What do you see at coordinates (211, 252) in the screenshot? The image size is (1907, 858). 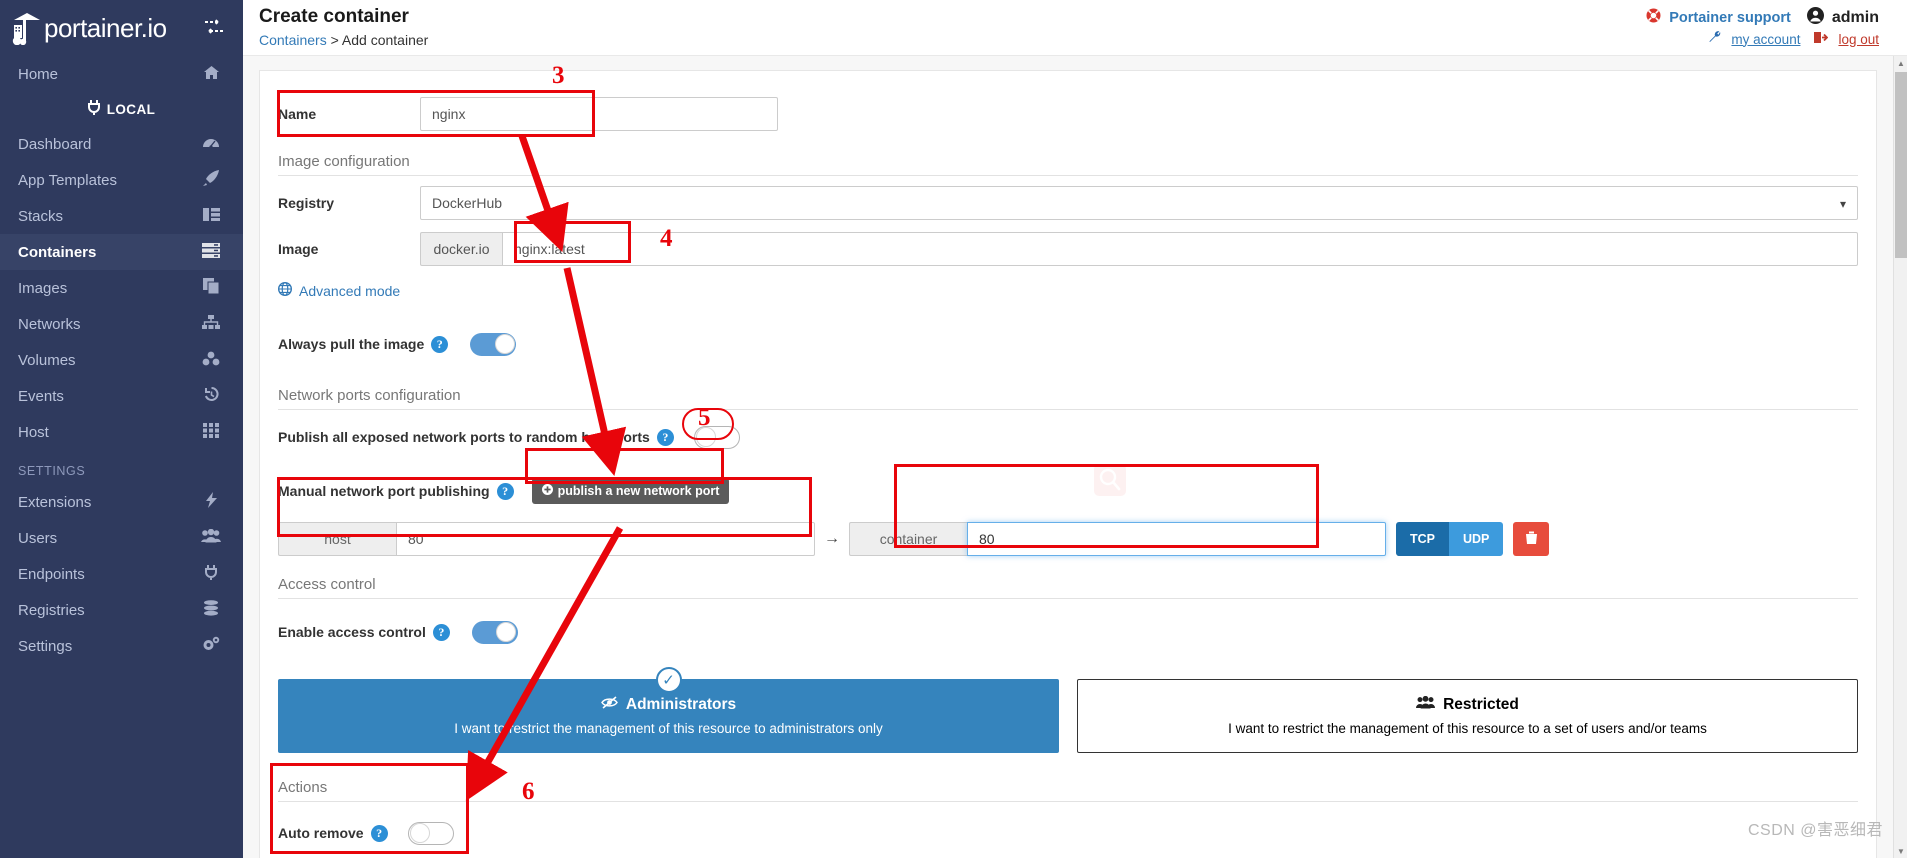 I see `containers-icon` at bounding box center [211, 252].